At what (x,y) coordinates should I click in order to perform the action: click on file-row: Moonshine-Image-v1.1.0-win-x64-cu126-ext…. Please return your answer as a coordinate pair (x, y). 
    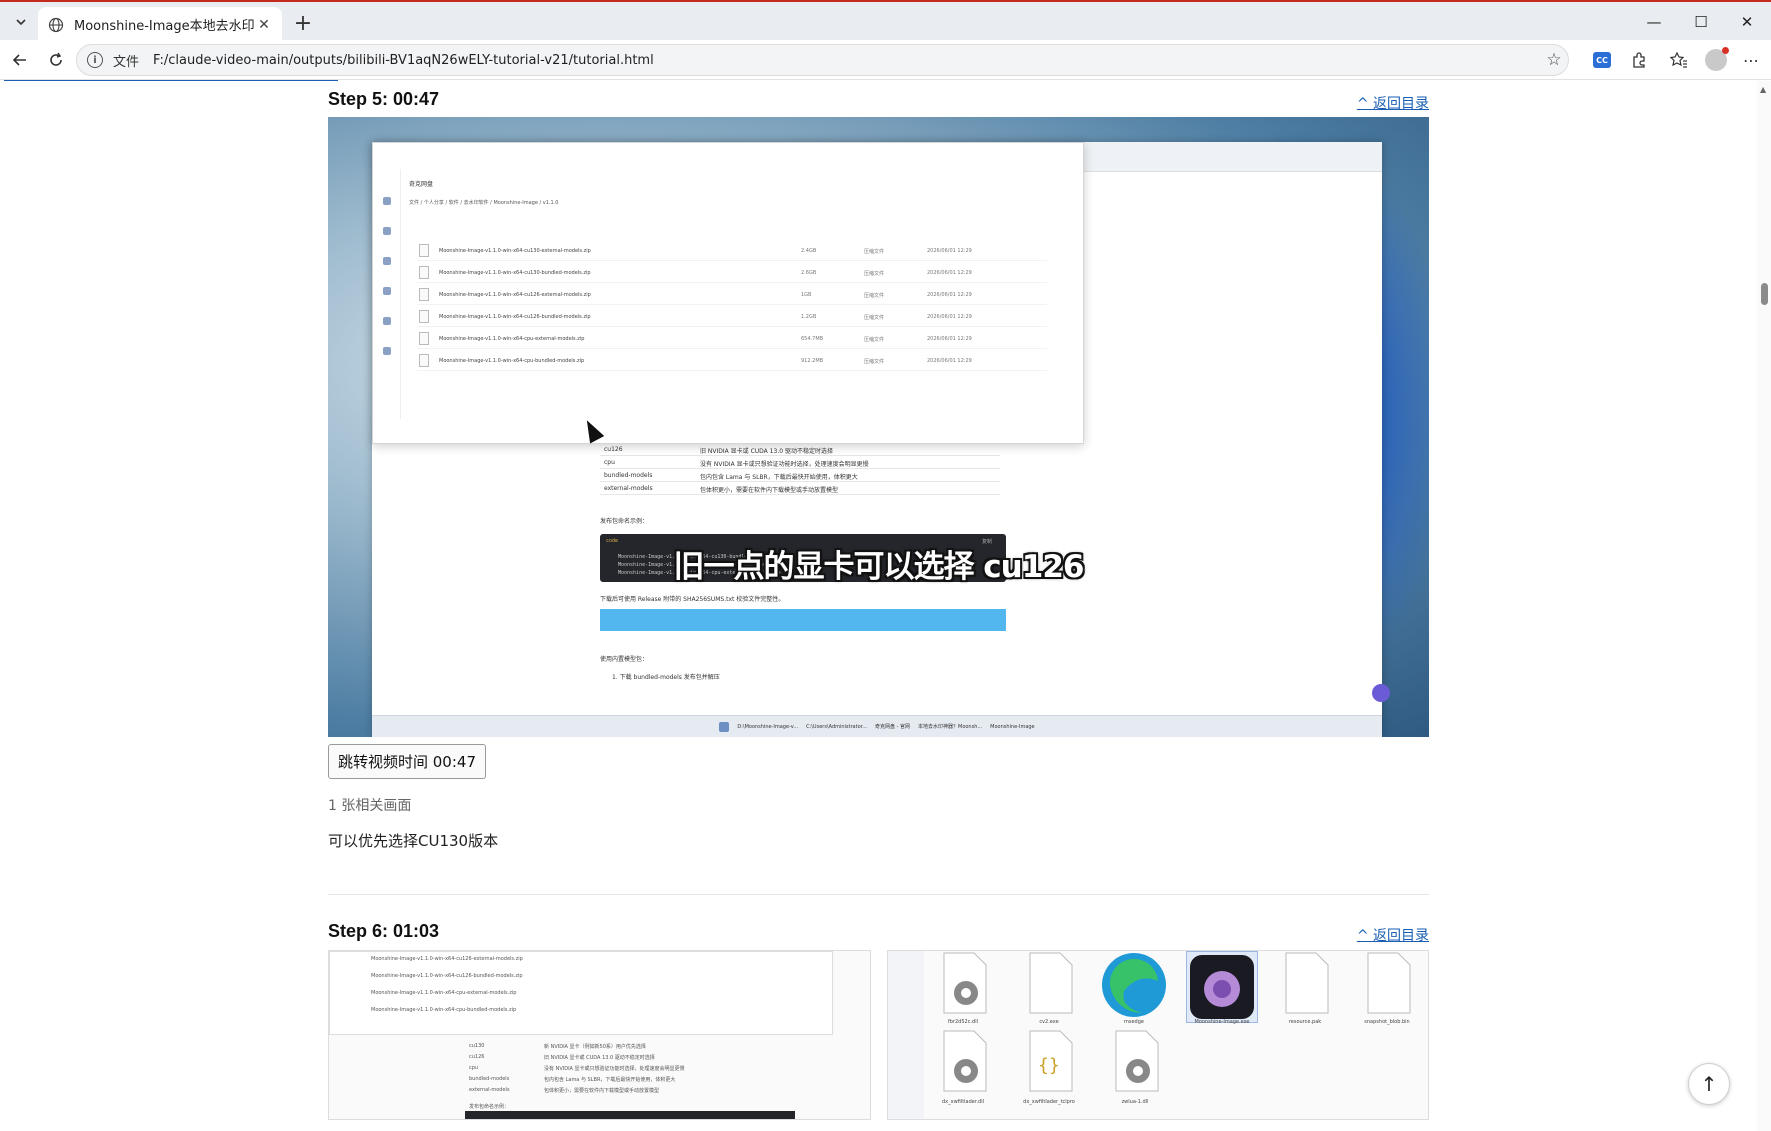
    Looking at the image, I should click on (732, 295).